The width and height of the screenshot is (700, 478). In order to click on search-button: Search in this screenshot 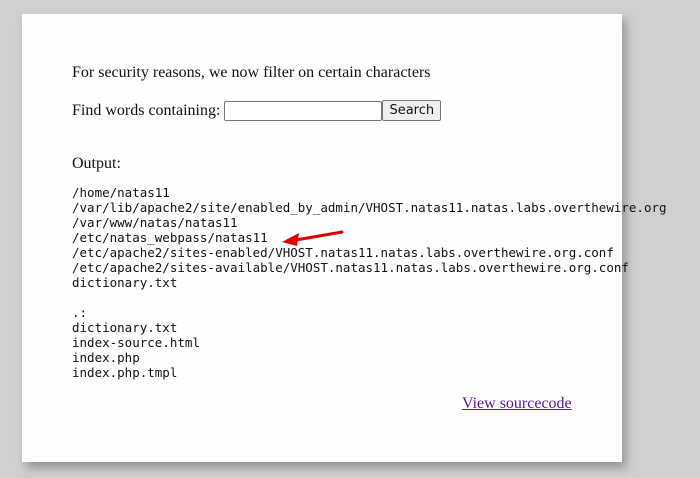, I will do `click(412, 110)`.